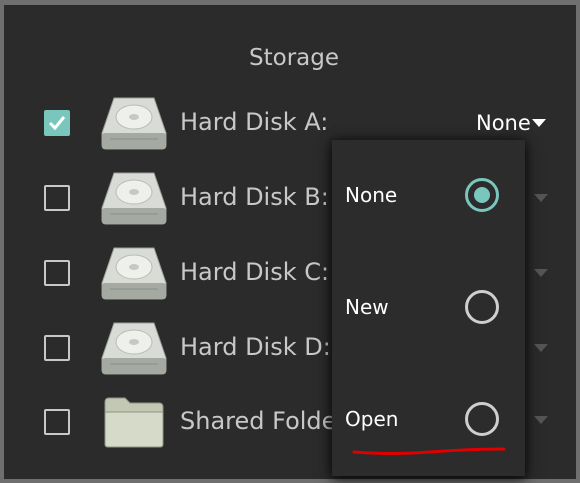  I want to click on menu-option-label: None, so click(371, 195).